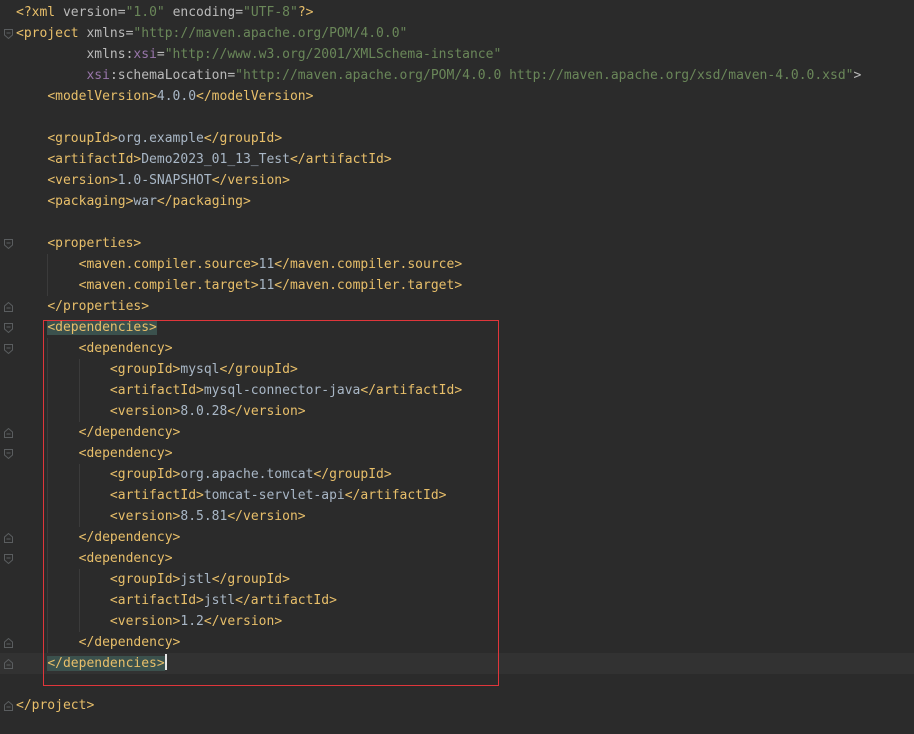  Describe the element at coordinates (168, 180) in the screenshot. I see `code-line-text: <version>1.0-SNAPSHOT</version>` at that location.